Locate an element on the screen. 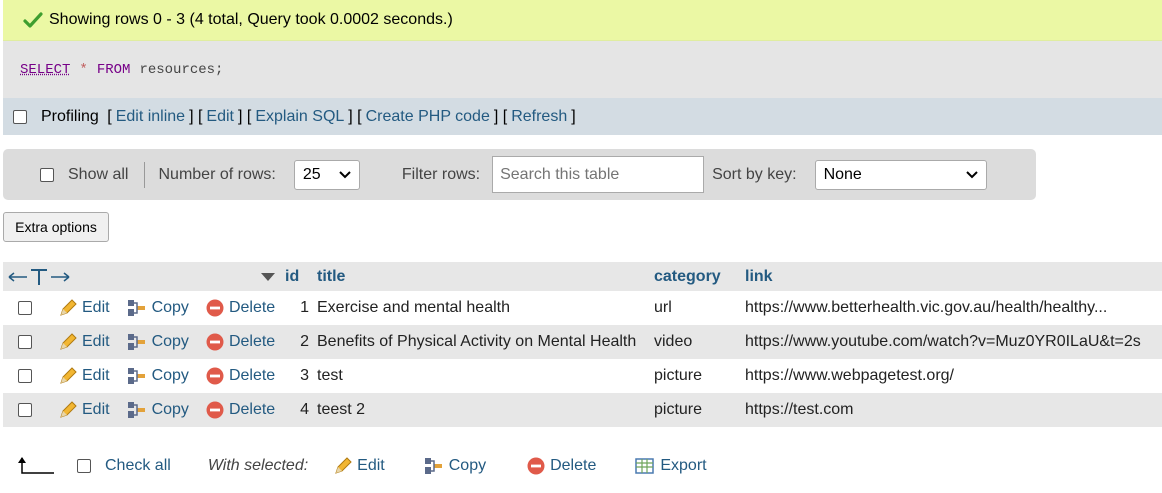  sql-select-keyword: SELECT is located at coordinates (45, 70).